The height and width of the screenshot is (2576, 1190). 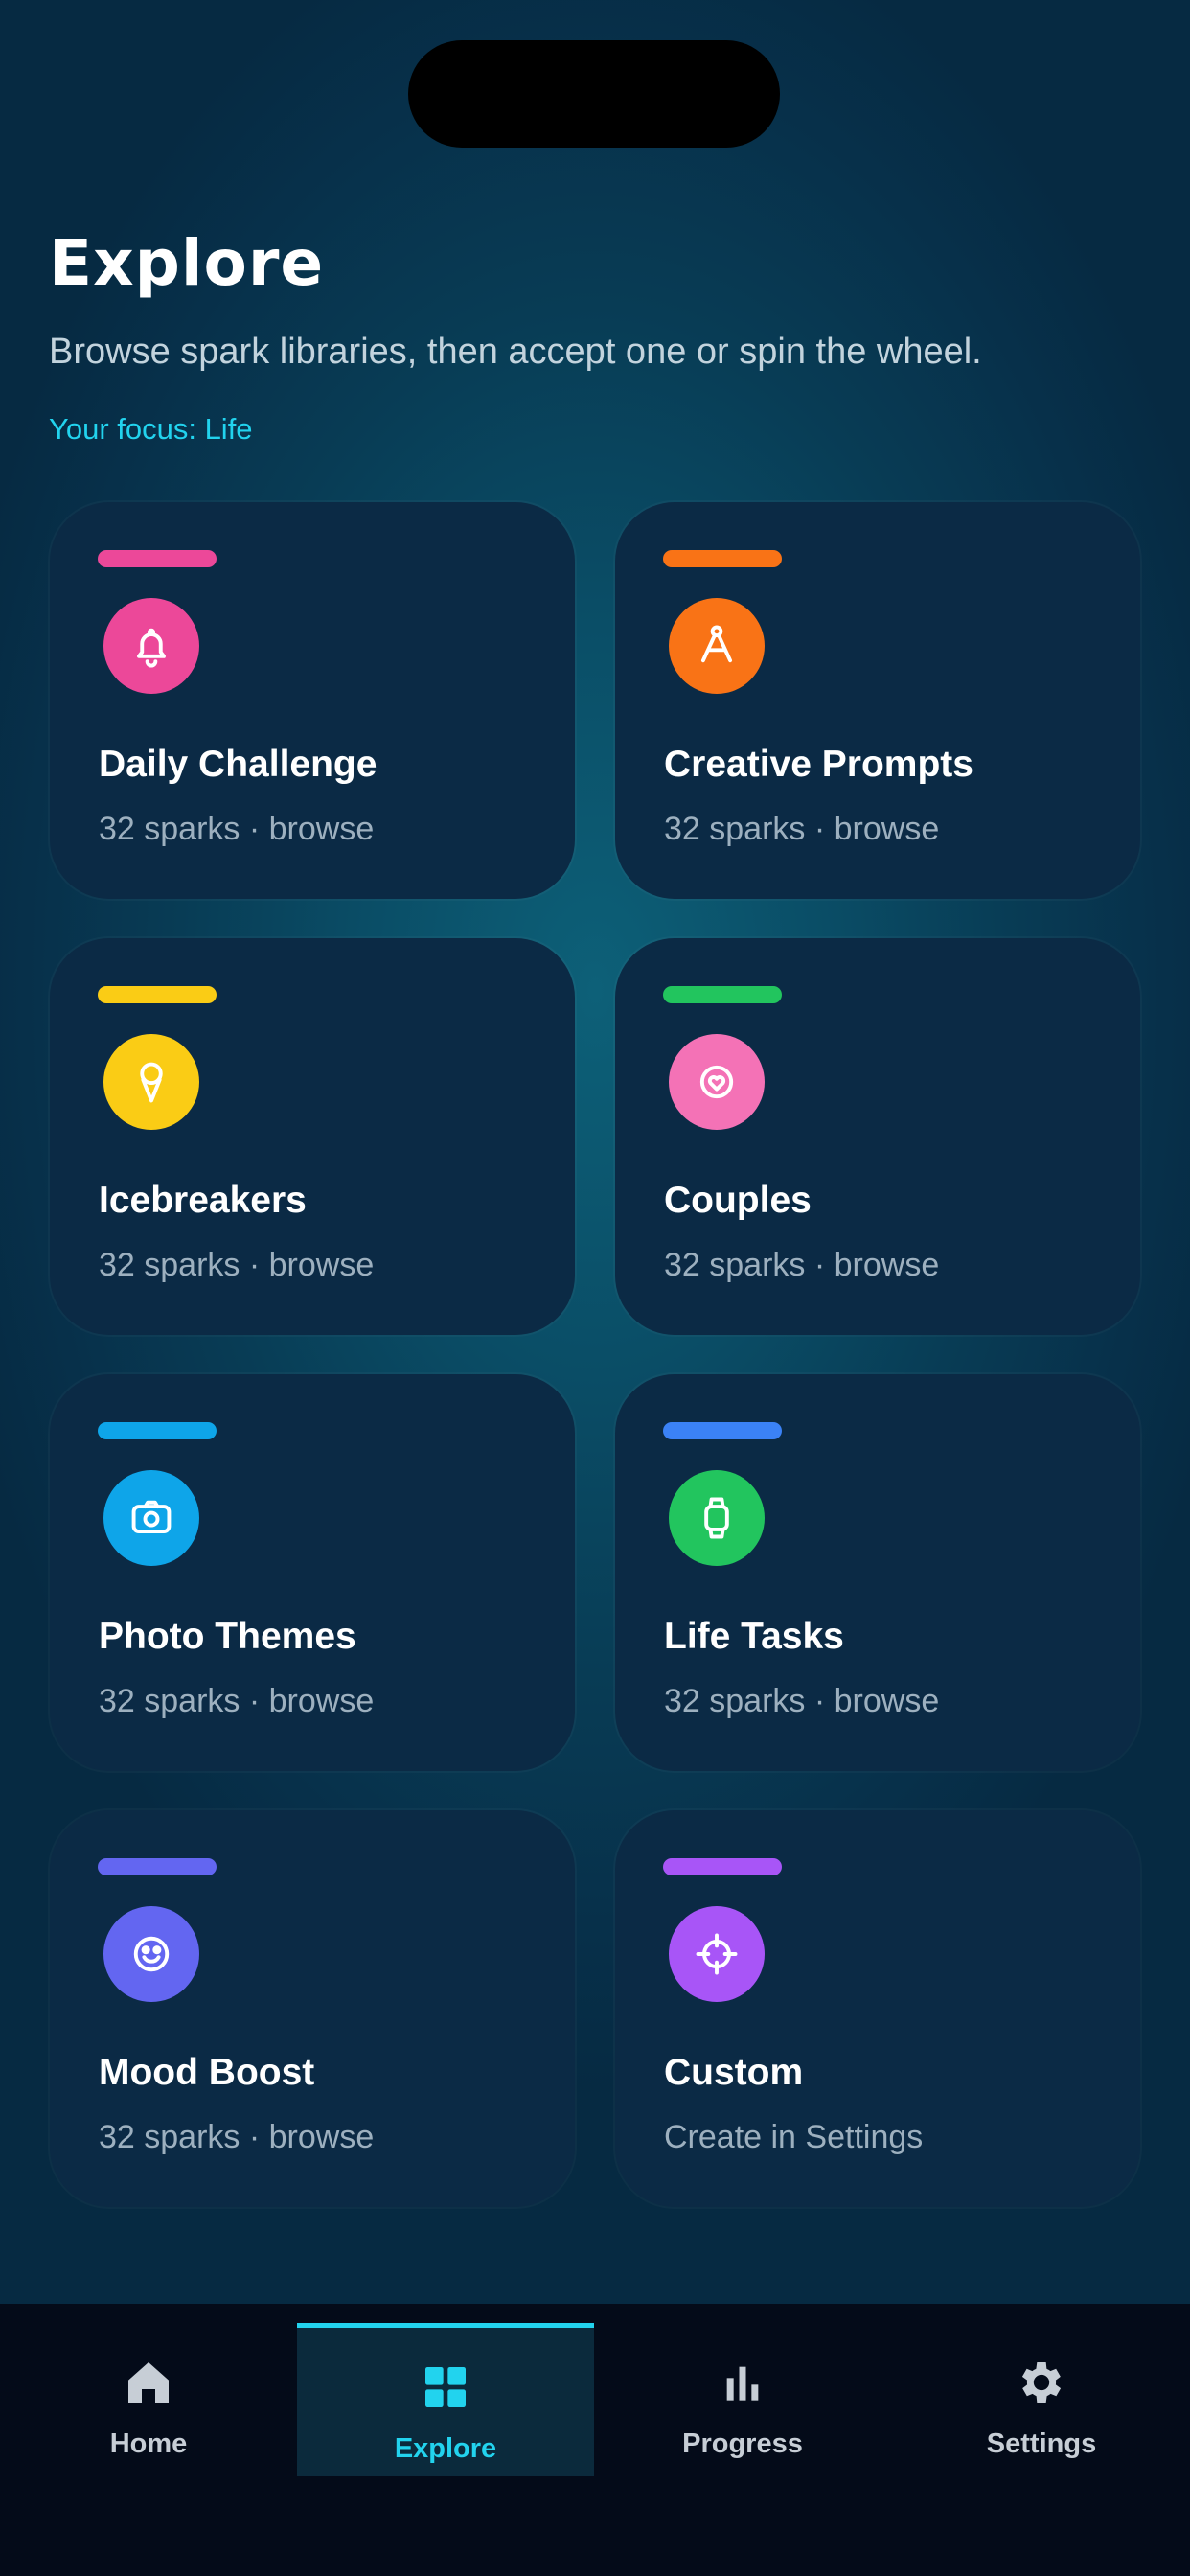 What do you see at coordinates (151, 429) in the screenshot?
I see `focus-label: Your focus: Life` at bounding box center [151, 429].